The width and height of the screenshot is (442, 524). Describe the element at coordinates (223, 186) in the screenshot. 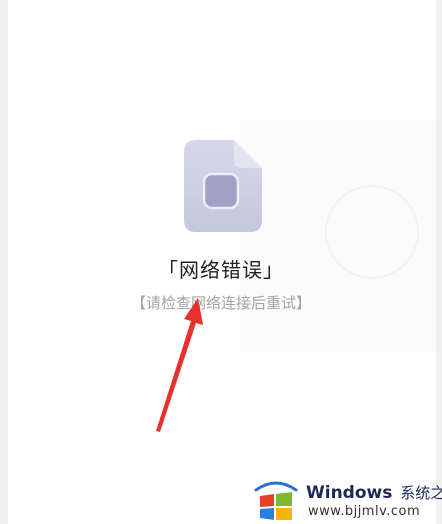

I see `file-error-icon` at that location.